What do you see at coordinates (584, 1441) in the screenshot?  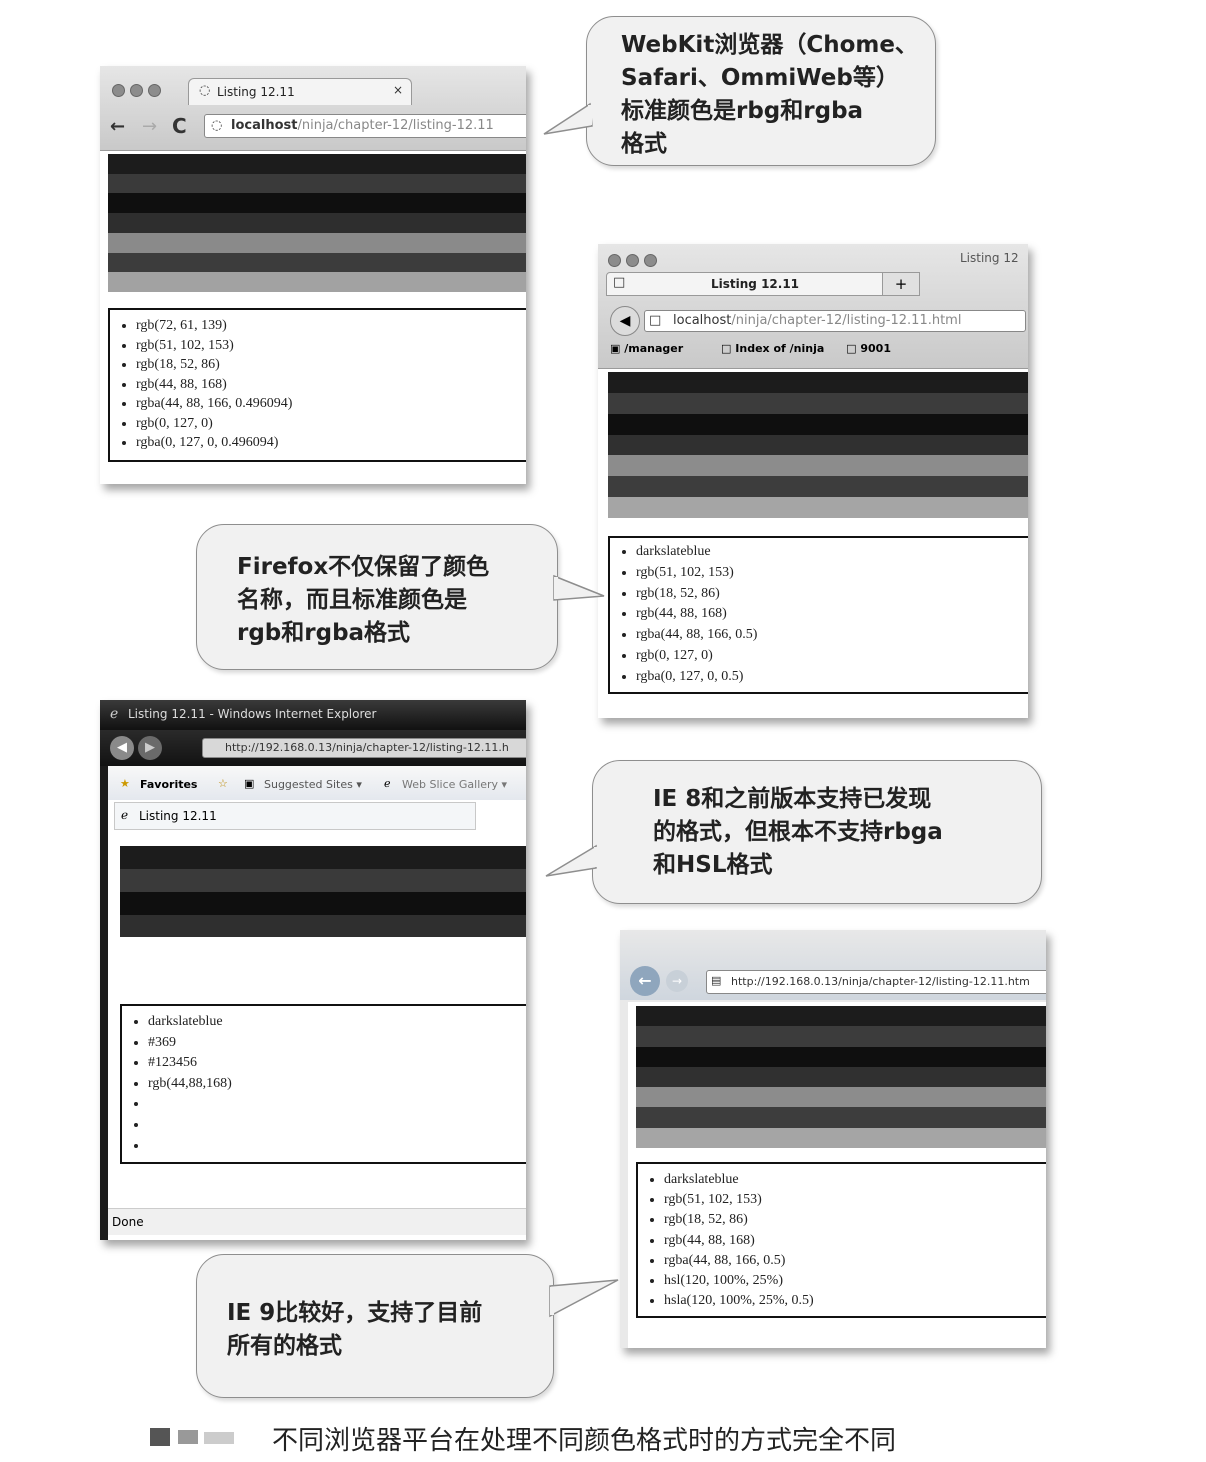 I see `figure-caption: 不同浏览器平台在处理不同颜色格式时的方式完全不同` at bounding box center [584, 1441].